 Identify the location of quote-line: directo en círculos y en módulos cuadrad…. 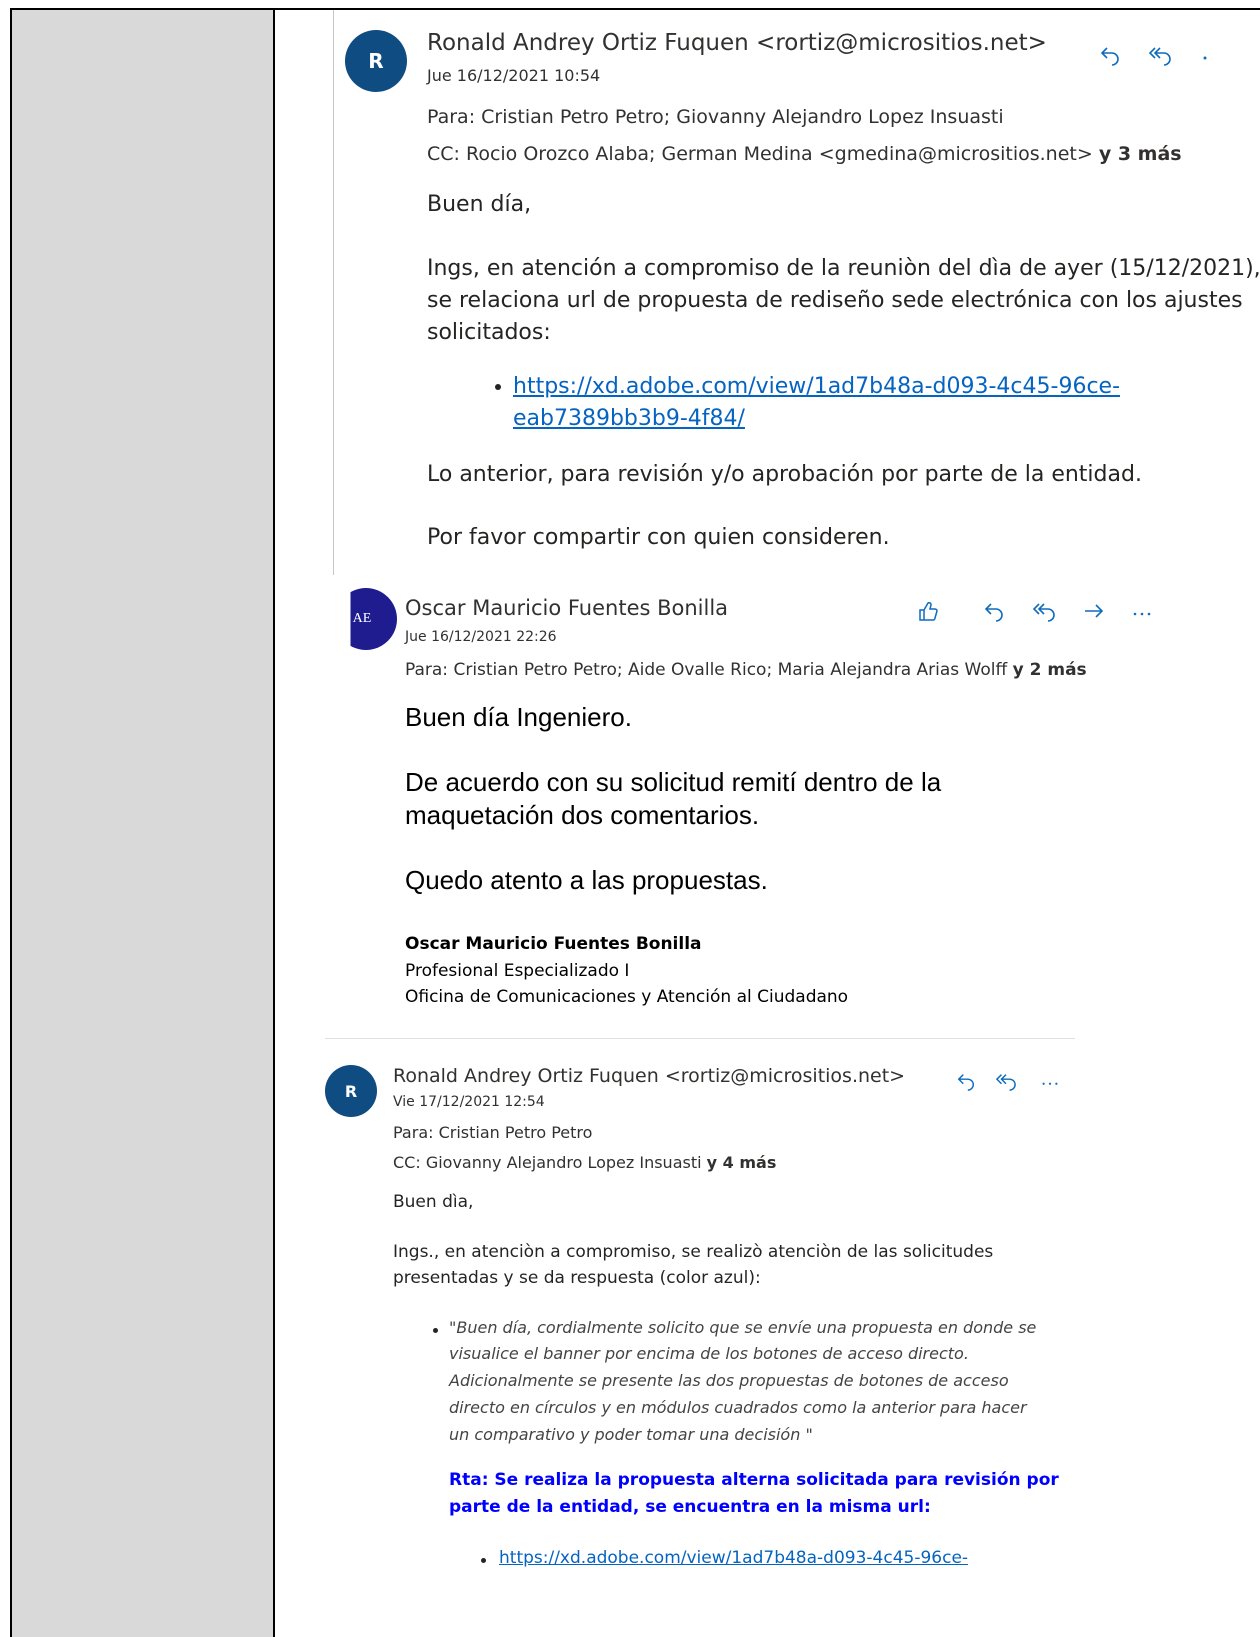
(738, 1407).